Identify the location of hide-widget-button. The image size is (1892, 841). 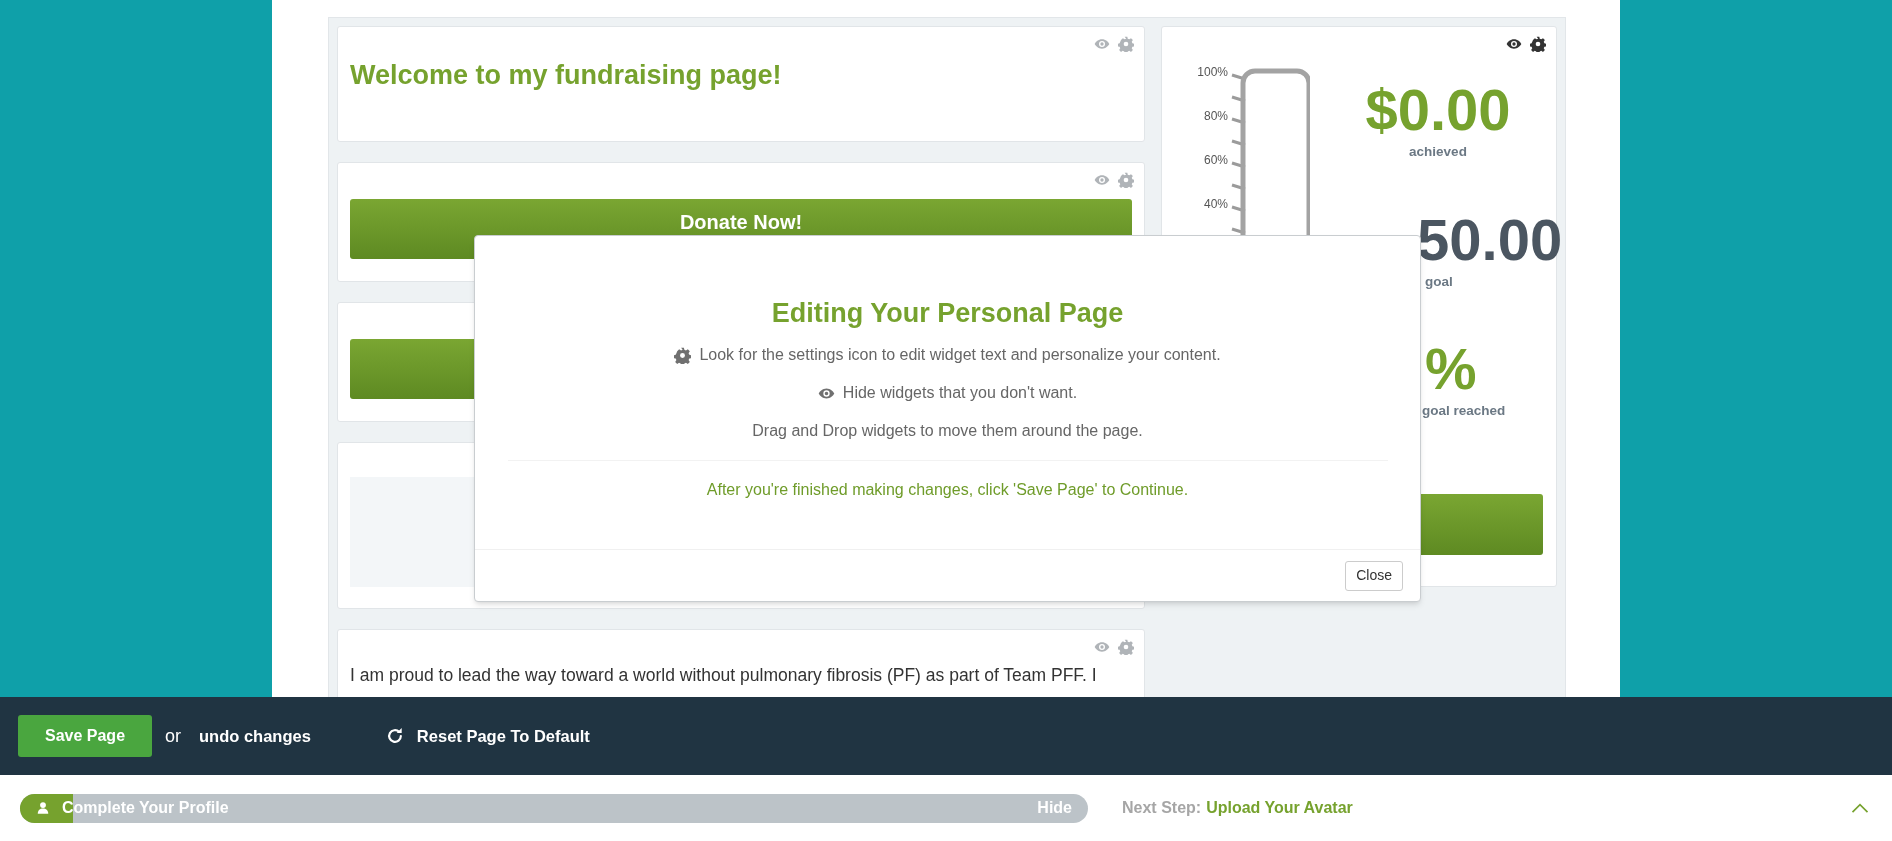
(1514, 44).